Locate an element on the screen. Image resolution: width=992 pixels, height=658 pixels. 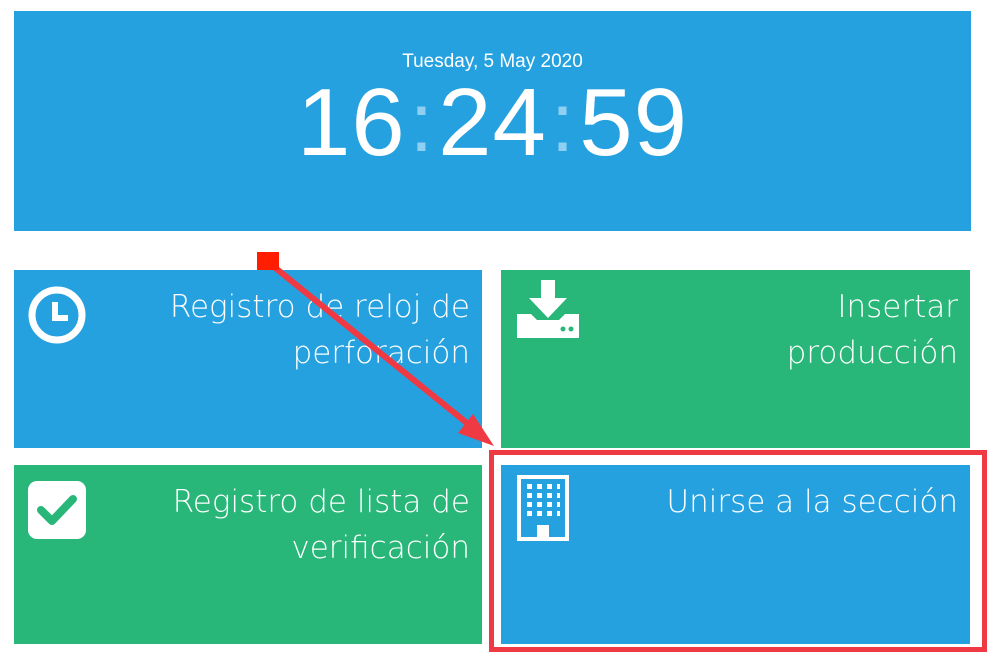
click-marker is located at coordinates (268, 261).